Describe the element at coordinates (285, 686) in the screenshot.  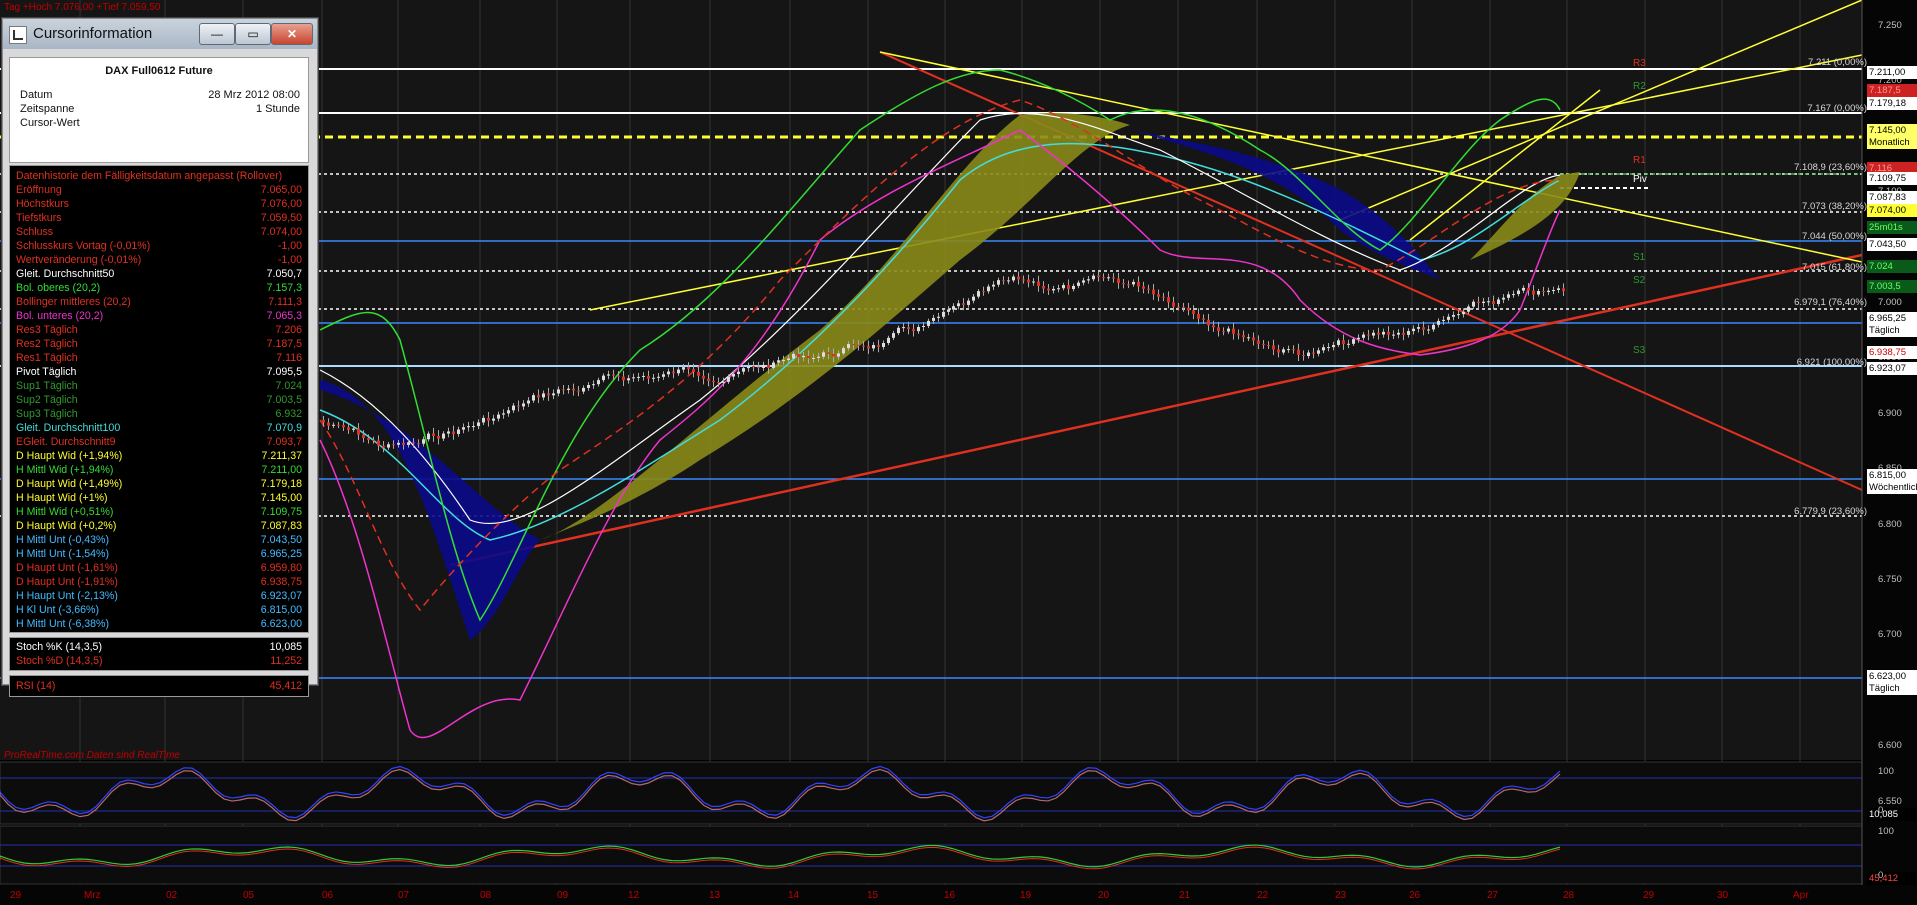
I see `rsi-value: 45,412` at that location.